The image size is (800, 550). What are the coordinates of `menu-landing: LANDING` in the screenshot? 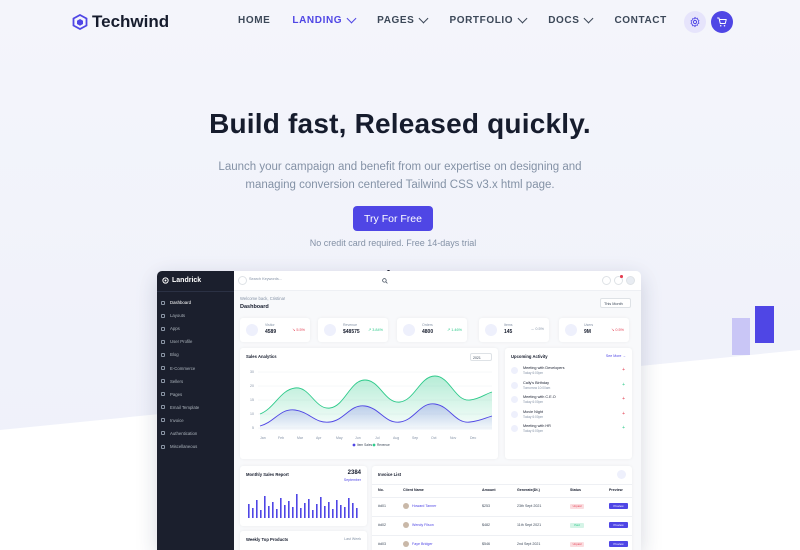 It's located at (324, 19).